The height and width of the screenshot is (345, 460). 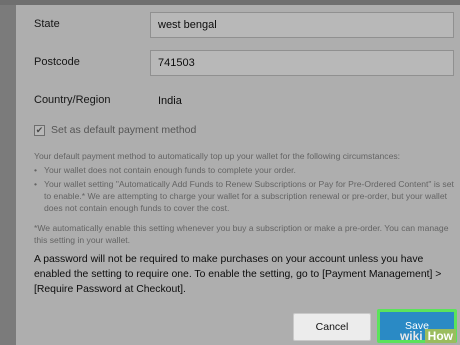 I want to click on postcode-field: 741503, so click(x=302, y=63).